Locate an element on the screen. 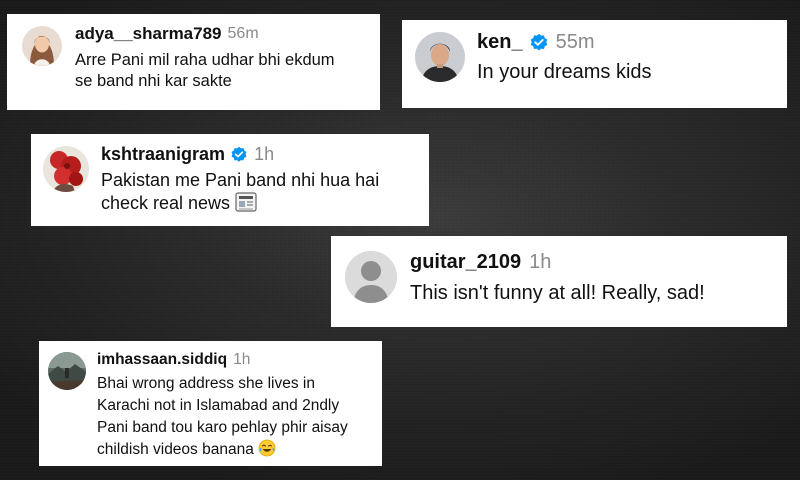  username: imhassaan.siddiq is located at coordinates (162, 360).